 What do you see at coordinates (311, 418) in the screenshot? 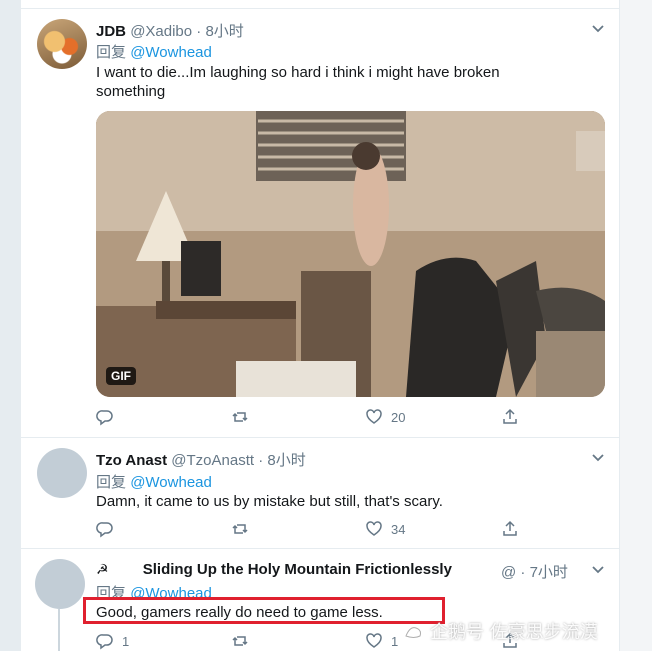
I see `tweet-actions: 20` at bounding box center [311, 418].